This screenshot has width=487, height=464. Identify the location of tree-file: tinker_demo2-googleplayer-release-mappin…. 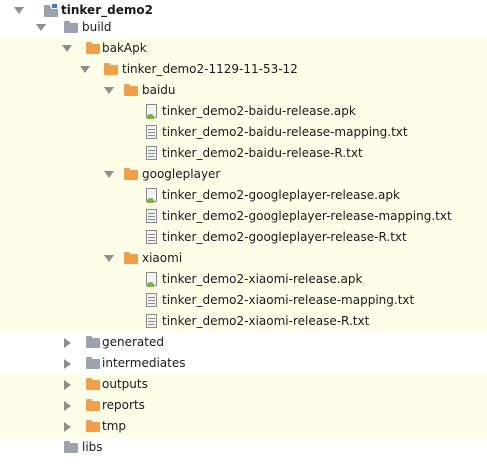
(243, 216).